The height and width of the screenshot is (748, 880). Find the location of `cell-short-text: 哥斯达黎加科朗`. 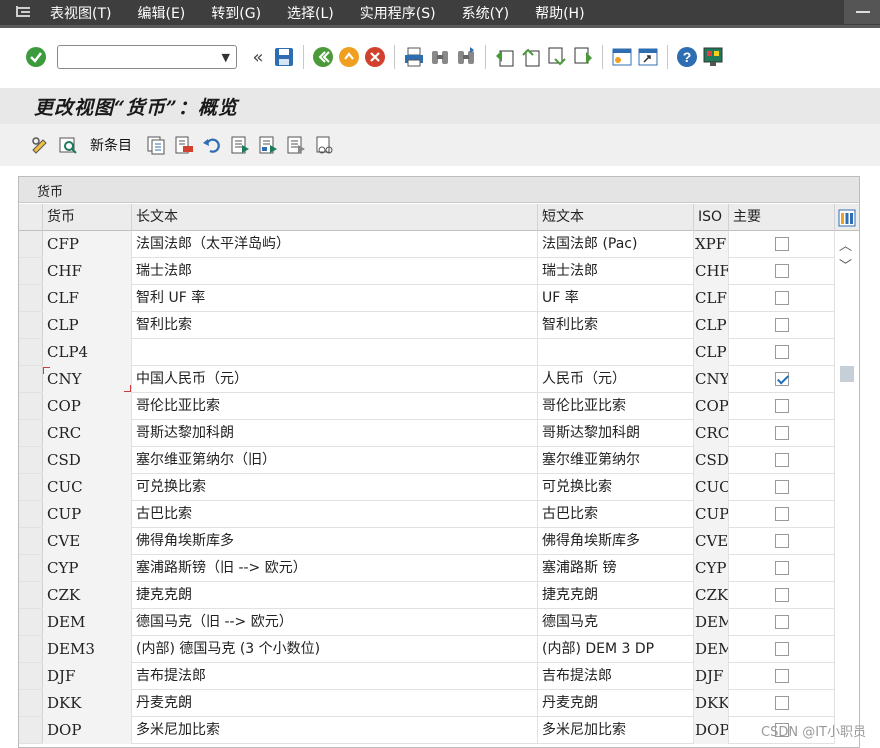

cell-short-text: 哥斯达黎加科朗 is located at coordinates (616, 433).